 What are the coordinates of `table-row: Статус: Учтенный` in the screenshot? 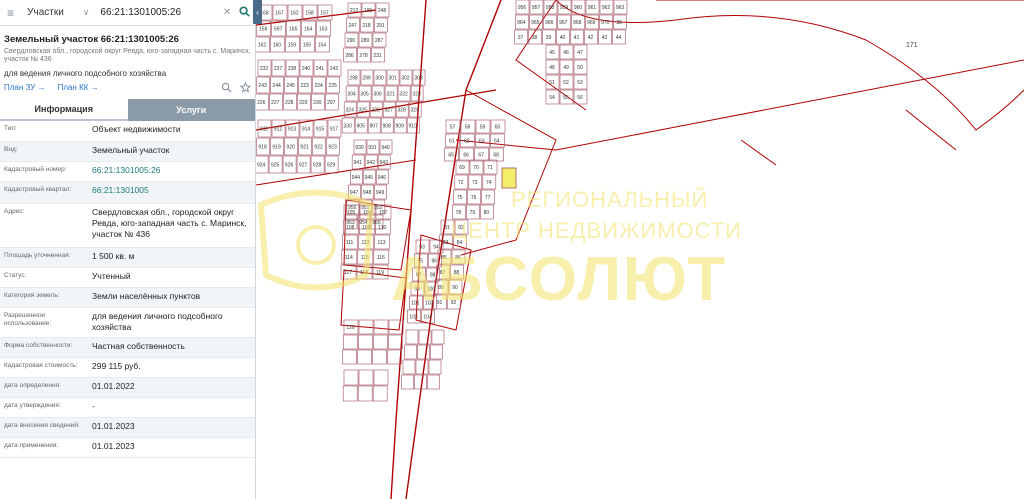 It's located at (127, 277).